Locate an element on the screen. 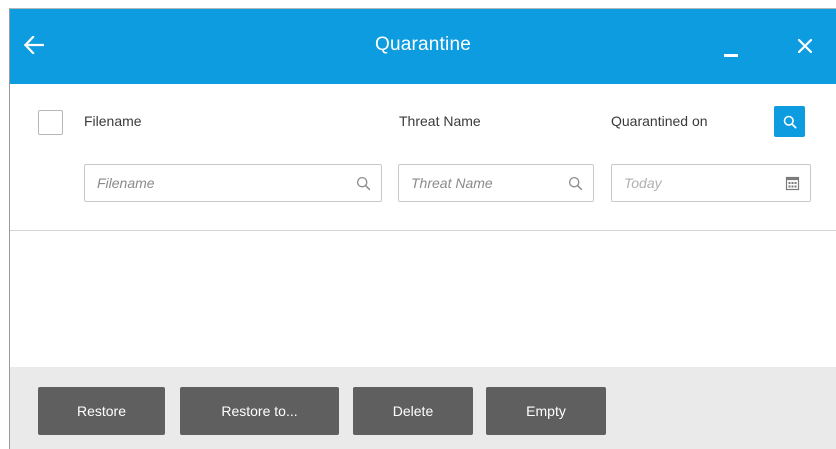 The image size is (836, 449). threat-name-filter-input is located at coordinates (486, 183).